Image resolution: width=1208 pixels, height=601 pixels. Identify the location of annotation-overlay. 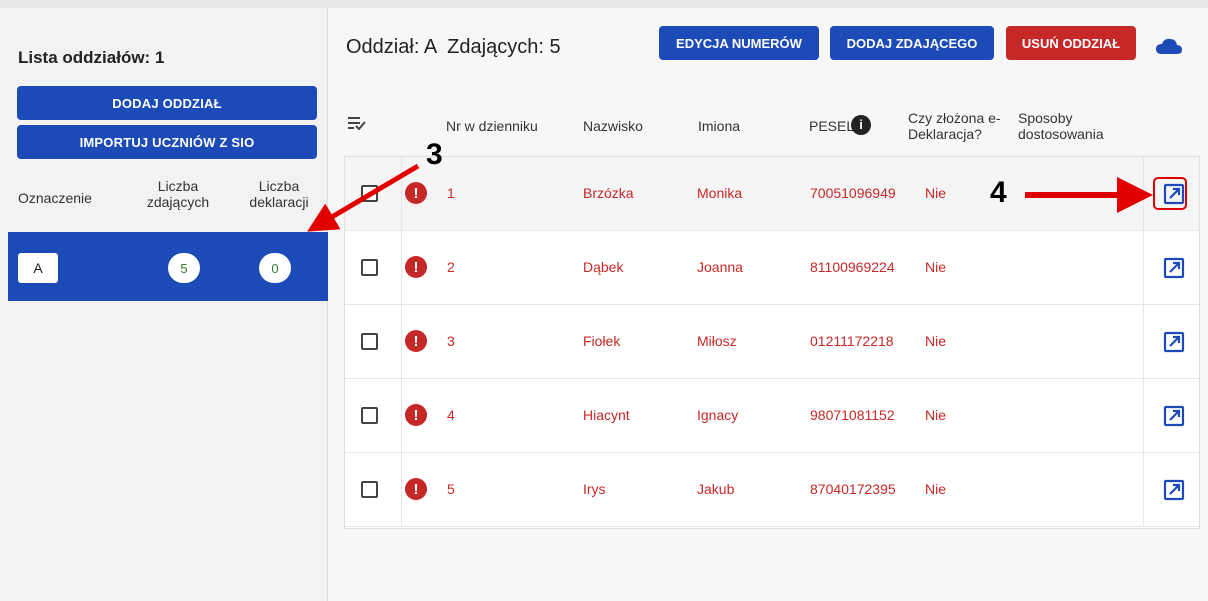
(730, 197).